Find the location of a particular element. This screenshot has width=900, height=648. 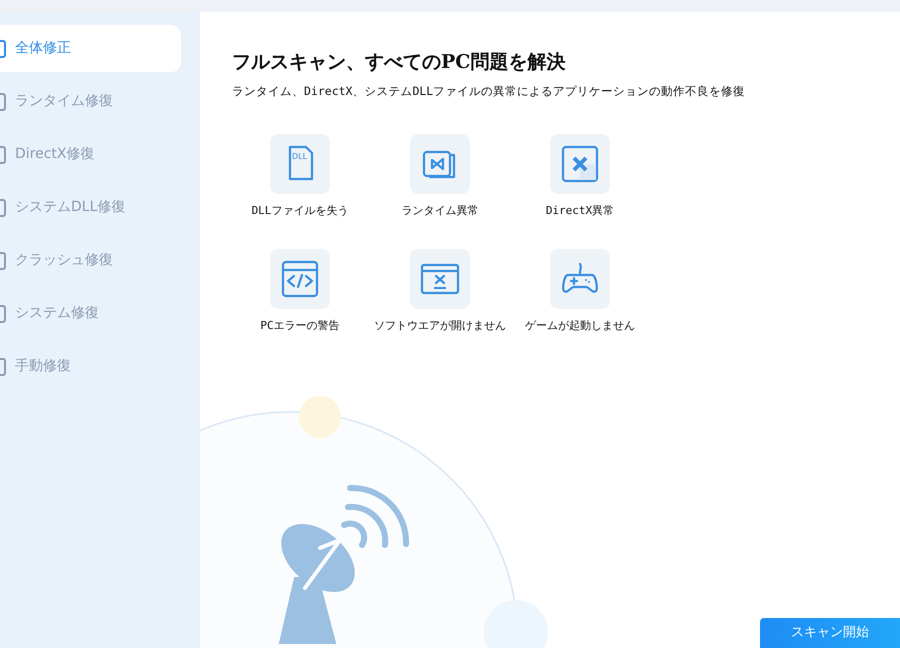

sidebar-item: クラッシュ修復 is located at coordinates (90, 260).